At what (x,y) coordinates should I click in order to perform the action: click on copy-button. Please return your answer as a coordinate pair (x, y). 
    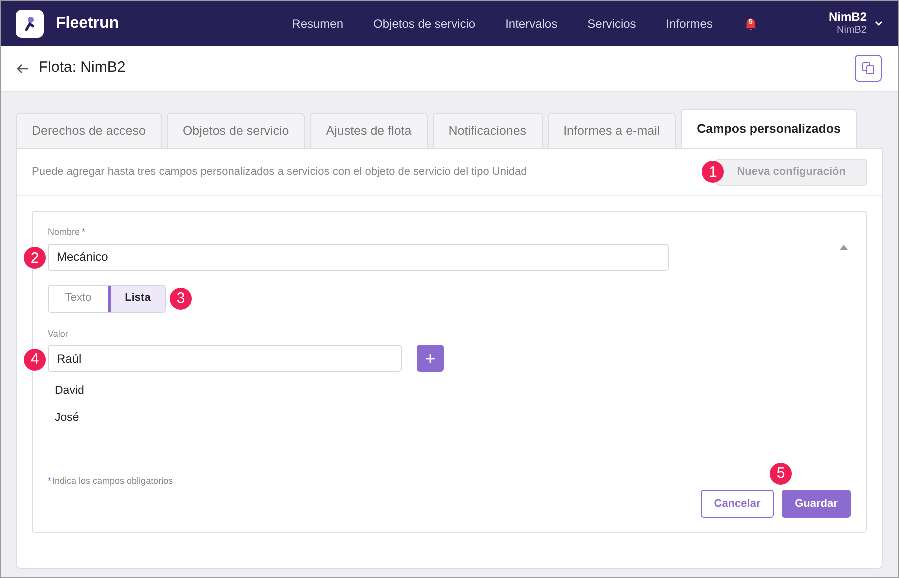
    Looking at the image, I should click on (868, 68).